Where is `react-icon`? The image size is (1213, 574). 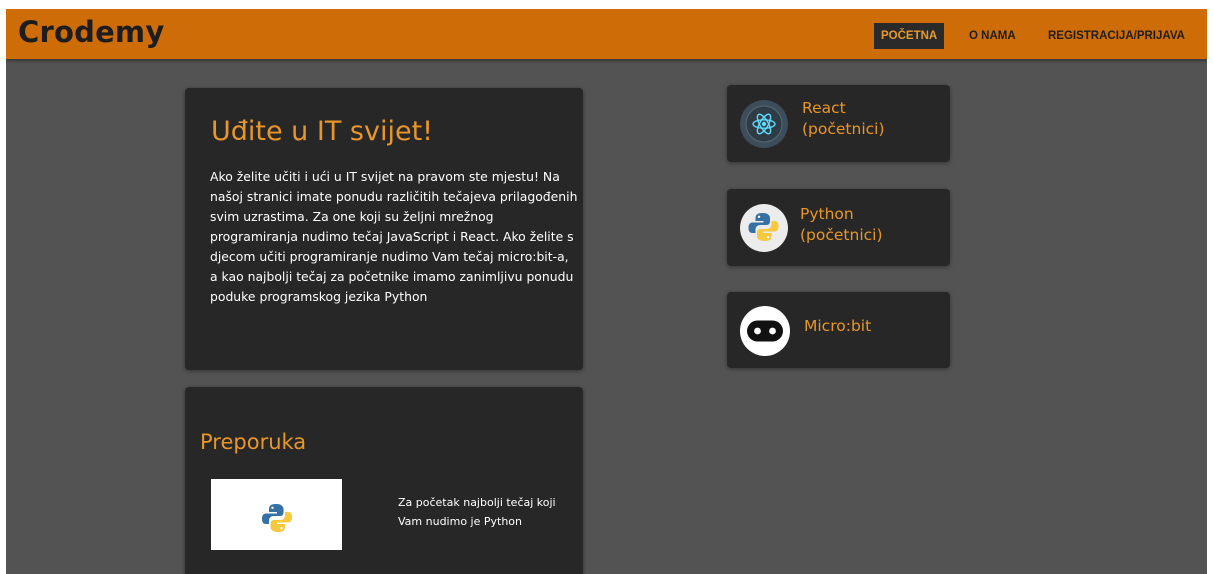
react-icon is located at coordinates (764, 126).